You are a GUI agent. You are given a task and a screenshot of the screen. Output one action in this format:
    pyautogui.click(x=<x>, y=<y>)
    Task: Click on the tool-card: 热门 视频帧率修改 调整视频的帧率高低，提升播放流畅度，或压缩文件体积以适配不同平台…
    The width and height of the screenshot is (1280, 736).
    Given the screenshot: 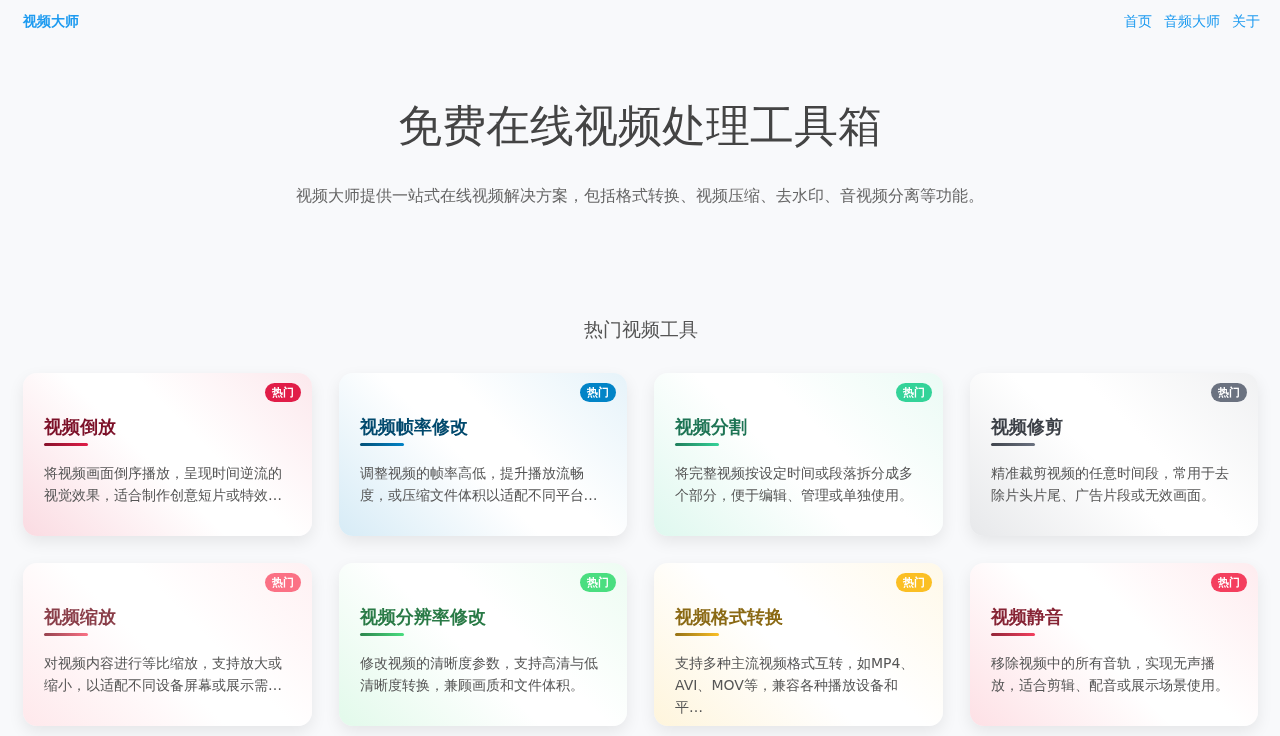 What is the action you would take?
    pyautogui.click(x=482, y=454)
    